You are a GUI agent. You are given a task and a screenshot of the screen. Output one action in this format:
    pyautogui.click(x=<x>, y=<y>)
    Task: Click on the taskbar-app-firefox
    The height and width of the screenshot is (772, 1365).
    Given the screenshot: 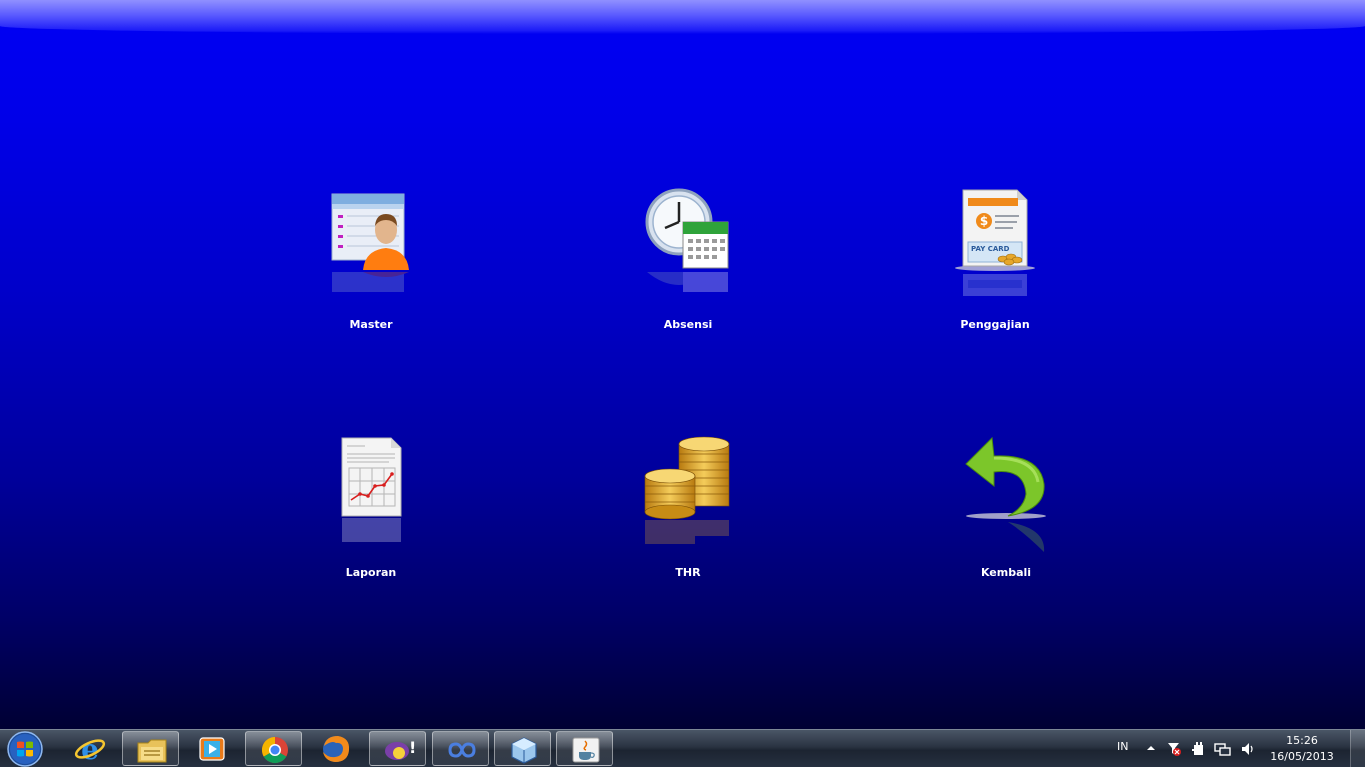 What is the action you would take?
    pyautogui.click(x=335, y=748)
    